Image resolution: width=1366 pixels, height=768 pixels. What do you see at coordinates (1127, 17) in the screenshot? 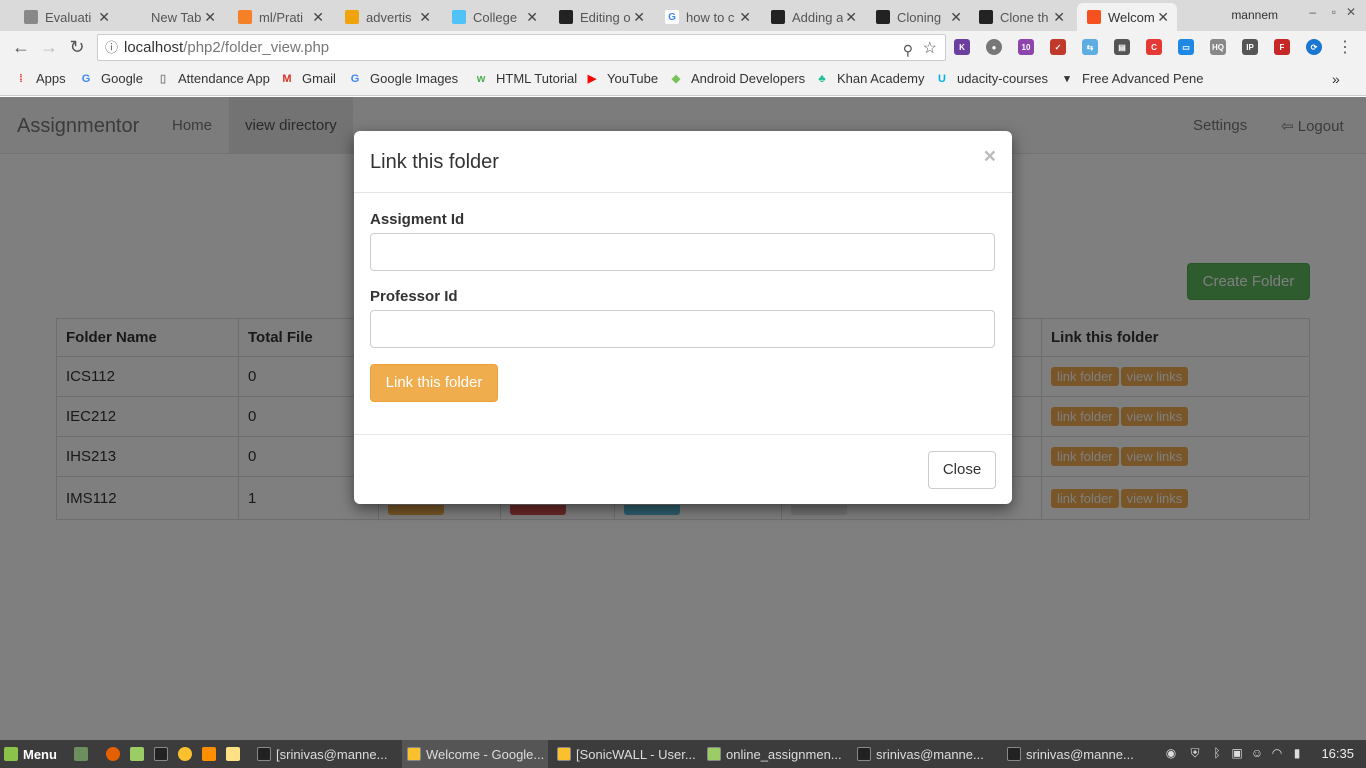
I see `browser-tab: Welcom ✕` at bounding box center [1127, 17].